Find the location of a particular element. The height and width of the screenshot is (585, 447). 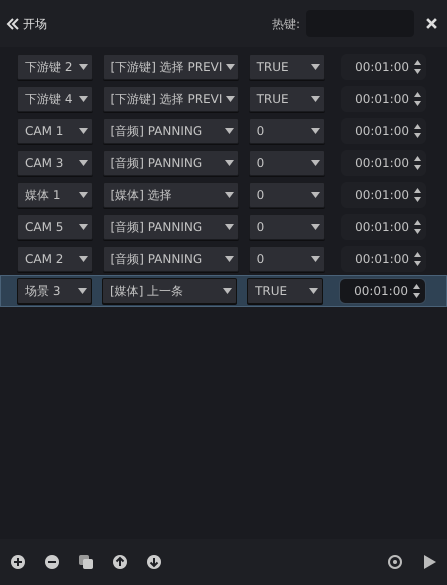

action-dropdown: [媒体] 选择 is located at coordinates (170, 195).